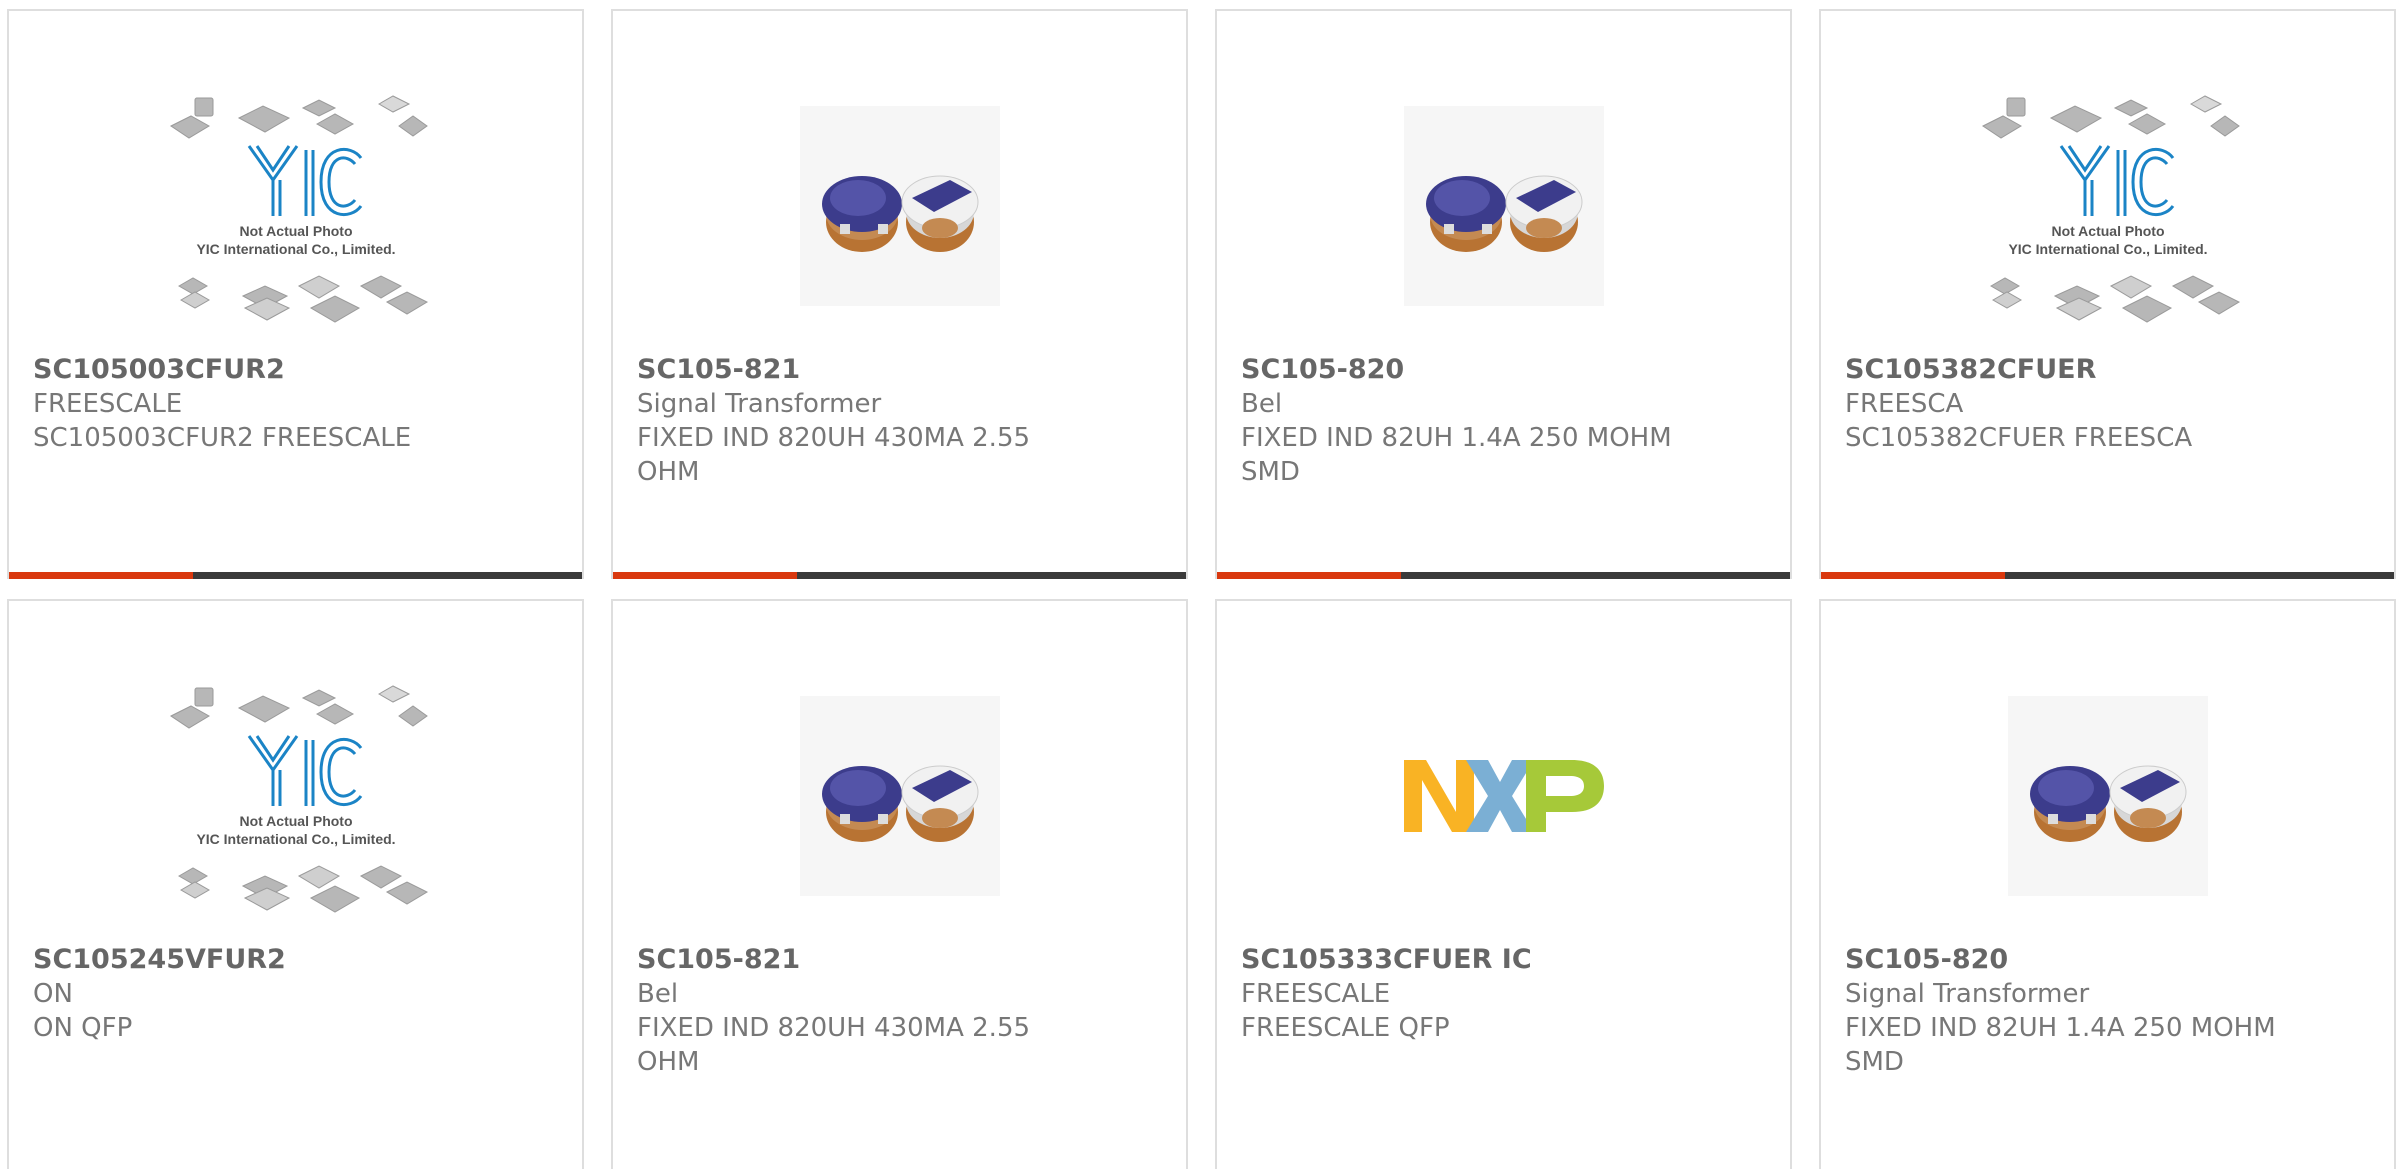  What do you see at coordinates (1904, 404) in the screenshot?
I see `brand-name: FREESCA` at bounding box center [1904, 404].